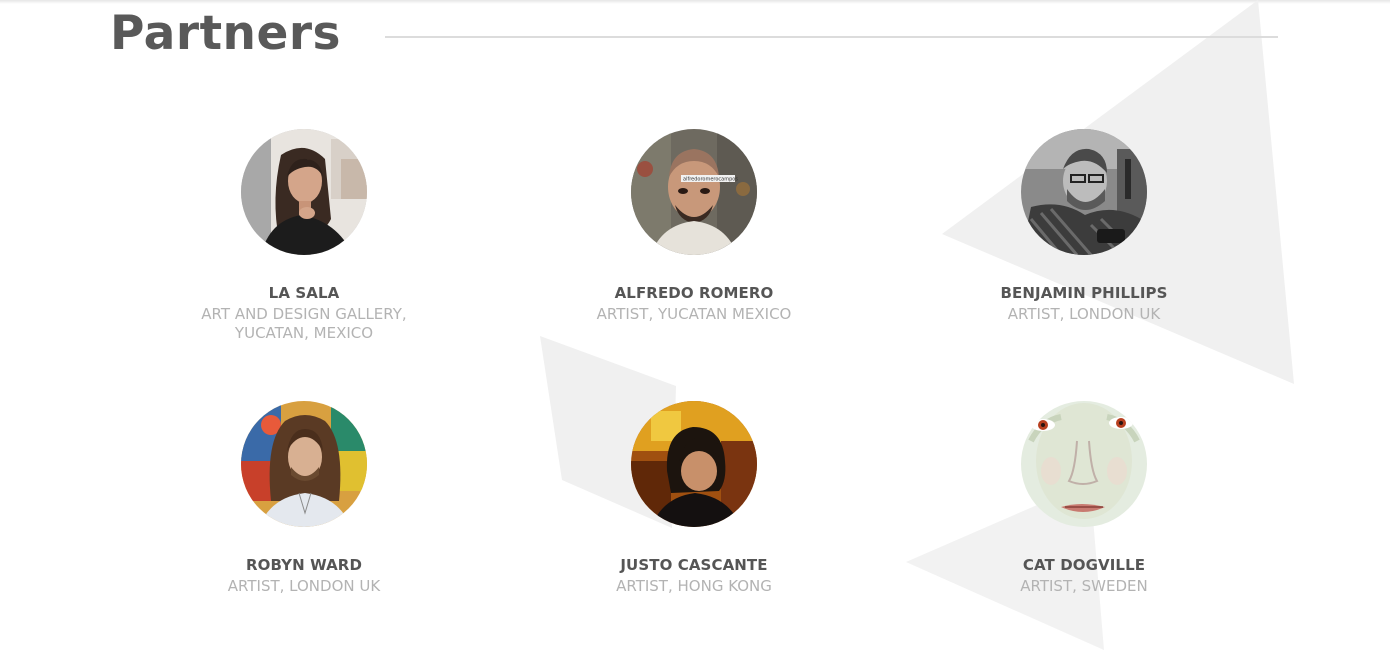 Image resolution: width=1390 pixels, height=668 pixels. I want to click on partner-avatar: alfredoromerocampos, so click(694, 192).